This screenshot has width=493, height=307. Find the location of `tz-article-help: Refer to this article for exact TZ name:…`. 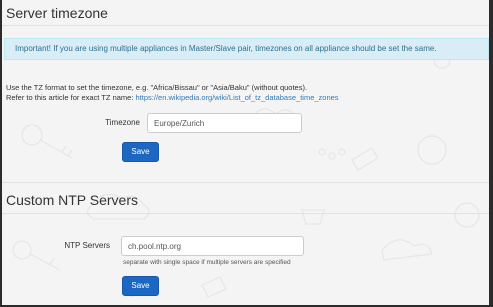

tz-article-help: Refer to this article for exact TZ name:… is located at coordinates (172, 97).